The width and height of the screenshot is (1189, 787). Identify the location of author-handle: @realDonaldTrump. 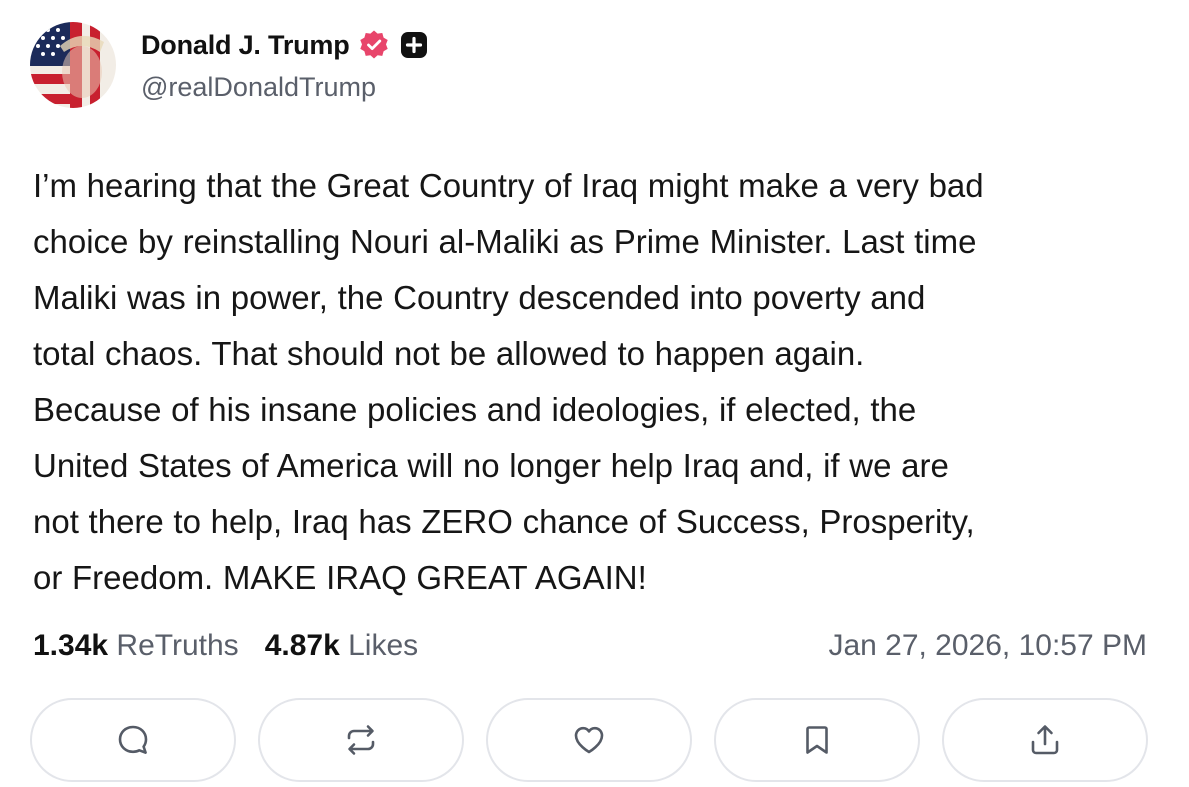
(258, 87).